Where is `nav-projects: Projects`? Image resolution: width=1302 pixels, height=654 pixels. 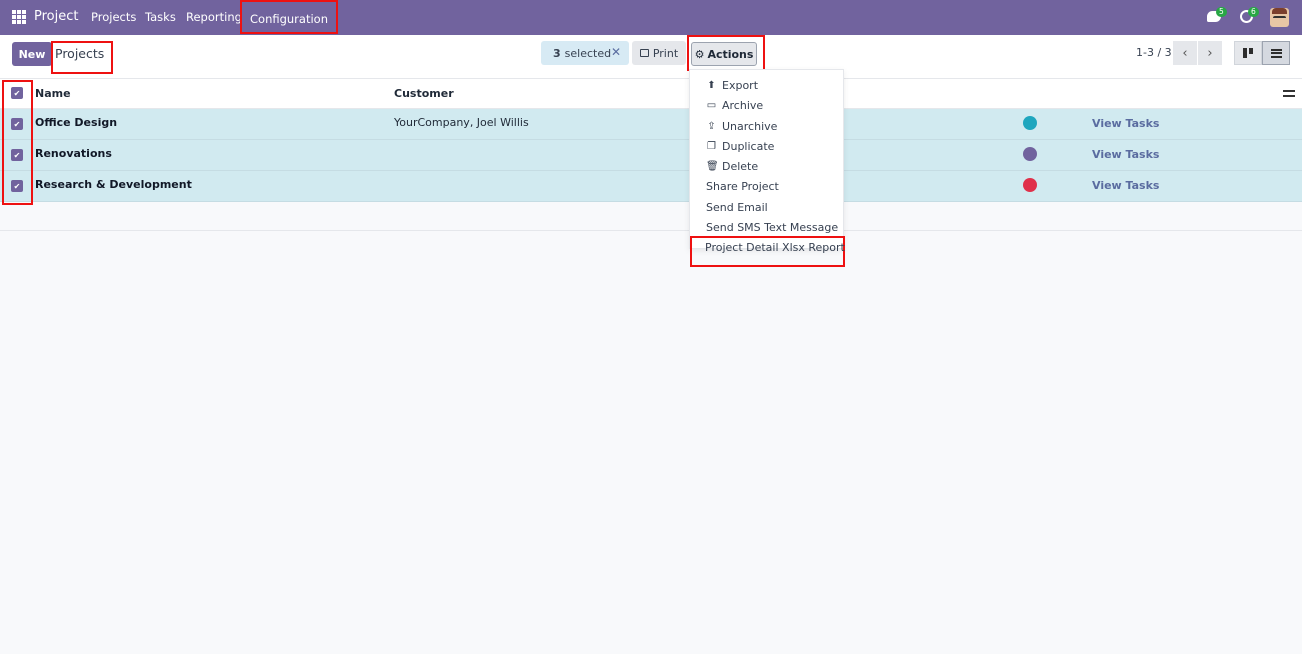 nav-projects: Projects is located at coordinates (113, 17).